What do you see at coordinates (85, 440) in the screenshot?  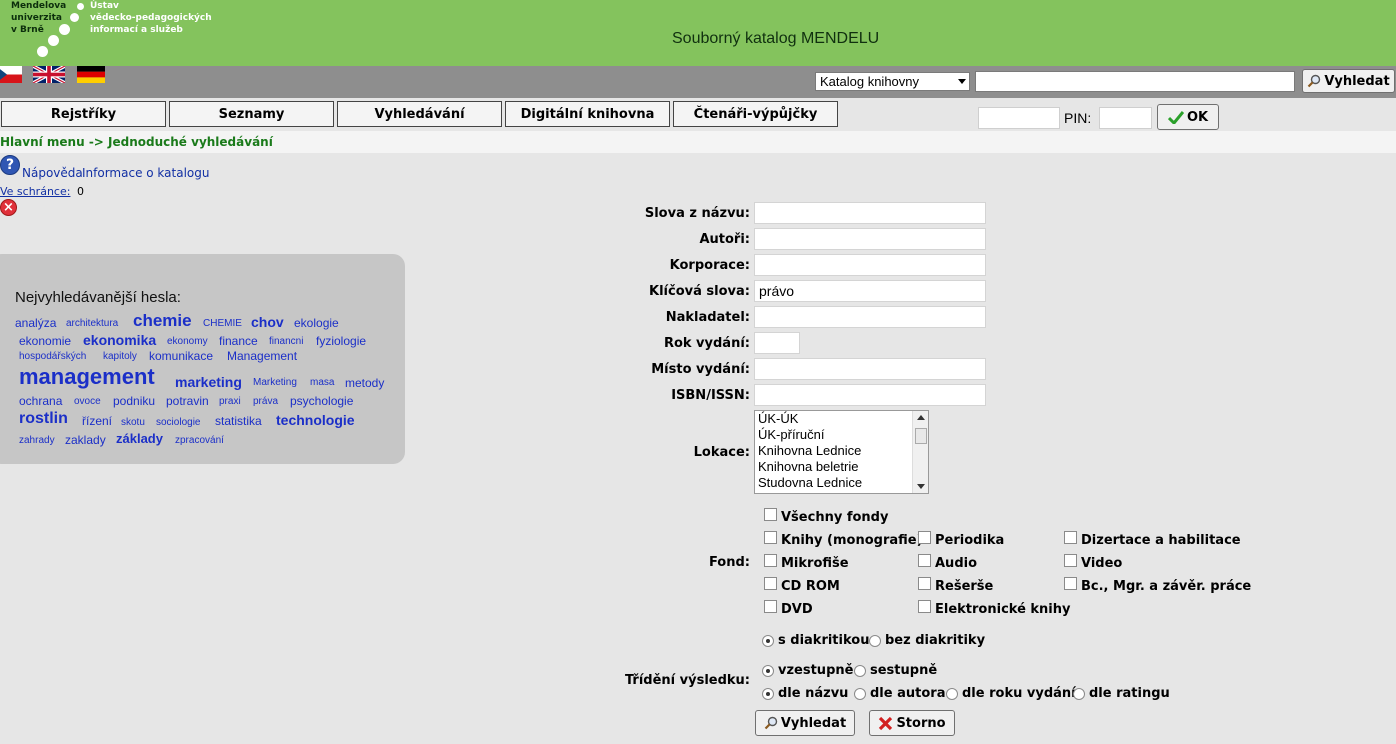 I see `tag-link: zaklady` at bounding box center [85, 440].